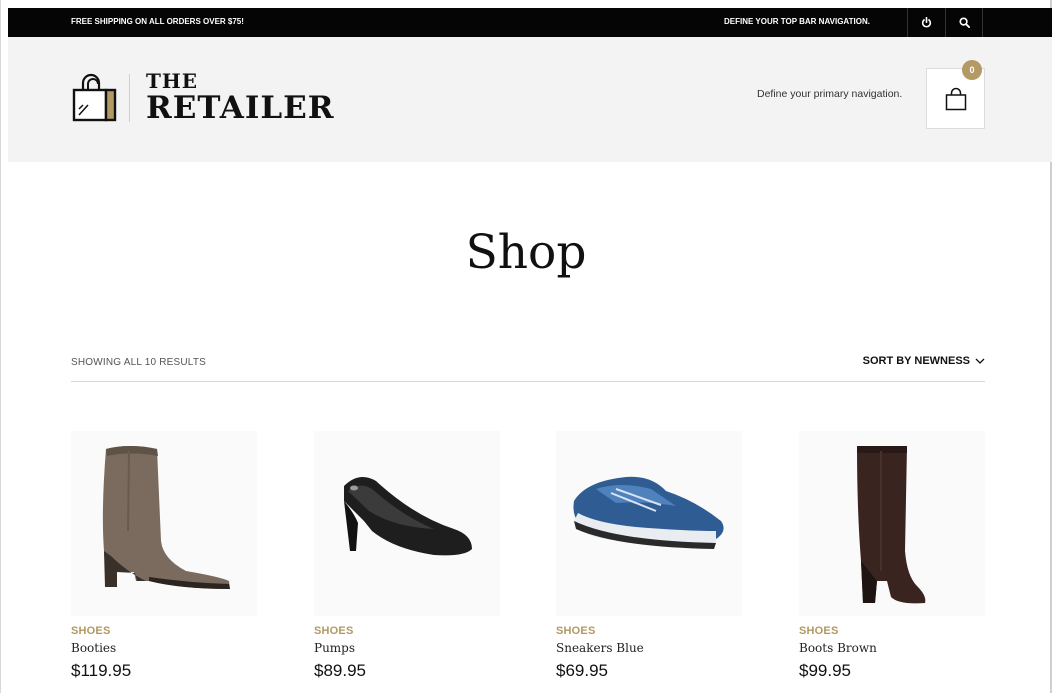 This screenshot has width=1052, height=693. I want to click on cart-count-badge: 0, so click(972, 70).